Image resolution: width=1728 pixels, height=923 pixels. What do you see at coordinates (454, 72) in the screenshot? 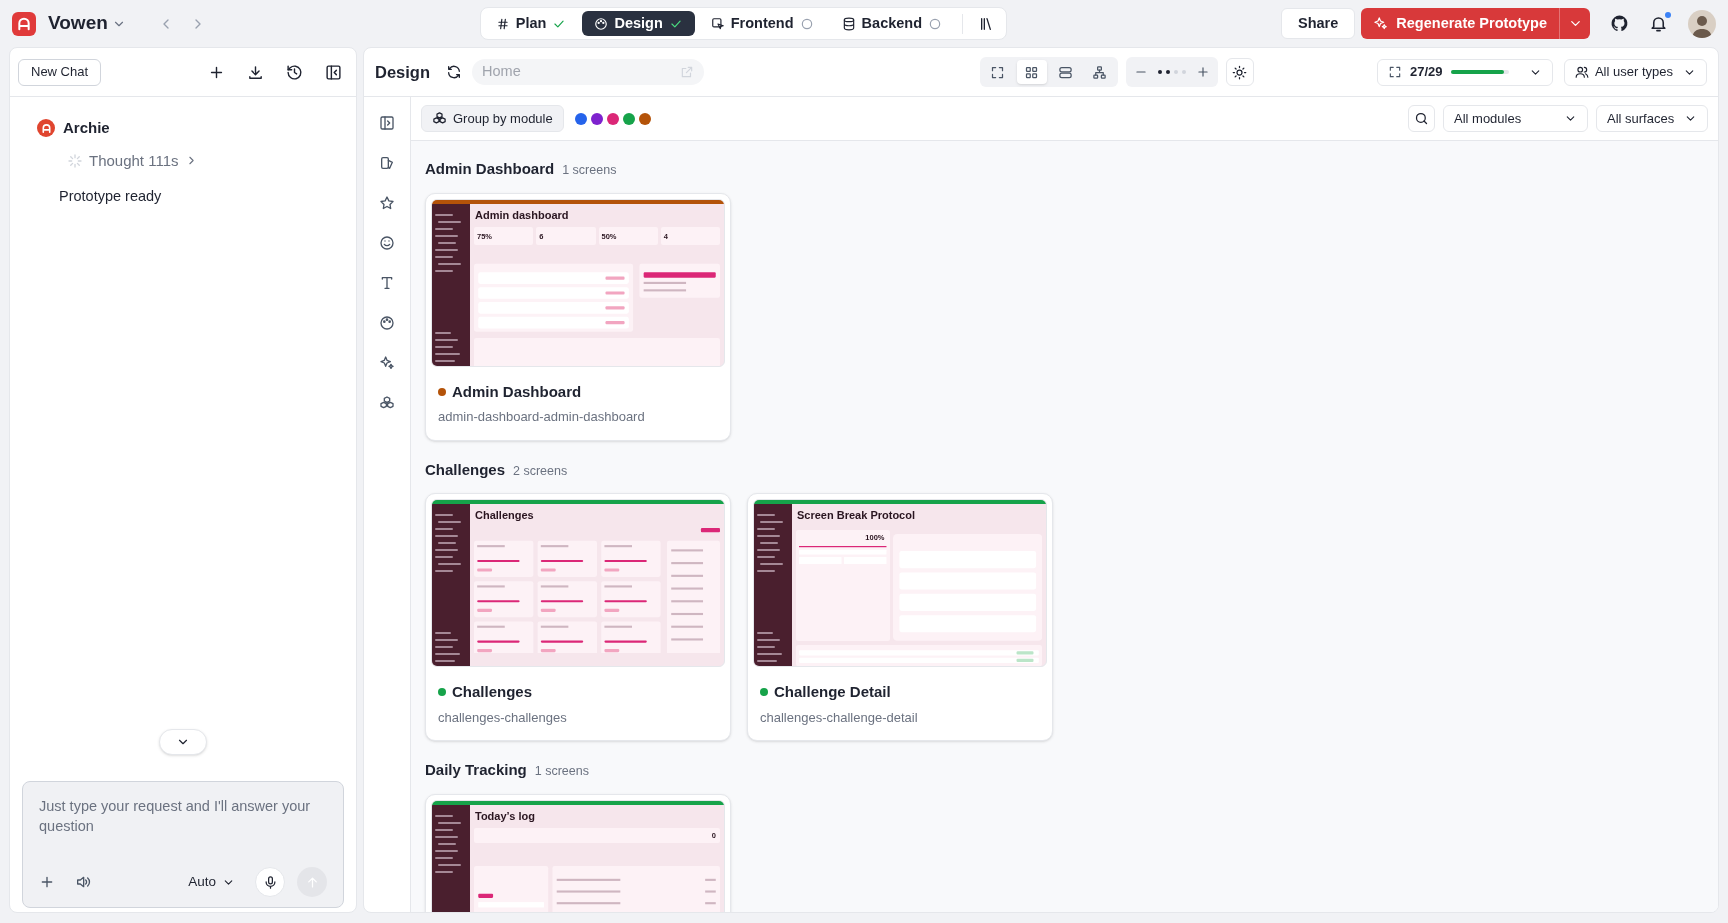
I see `refresh-icon` at bounding box center [454, 72].